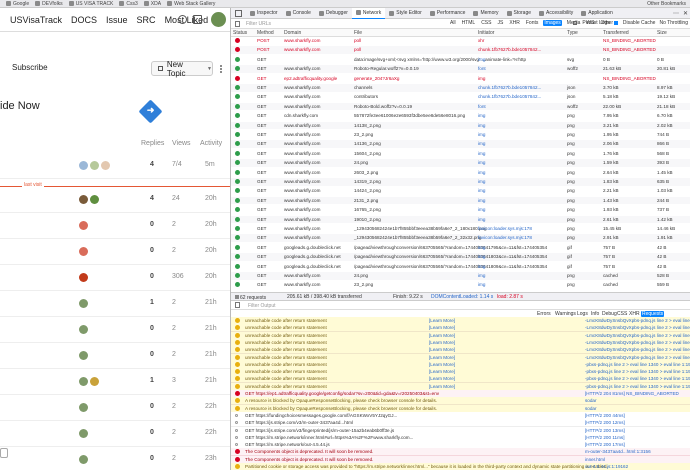 This screenshot has width=690, height=470. Describe the element at coordinates (128, 4) in the screenshot. I see `bookmark-css3: Css3` at that location.